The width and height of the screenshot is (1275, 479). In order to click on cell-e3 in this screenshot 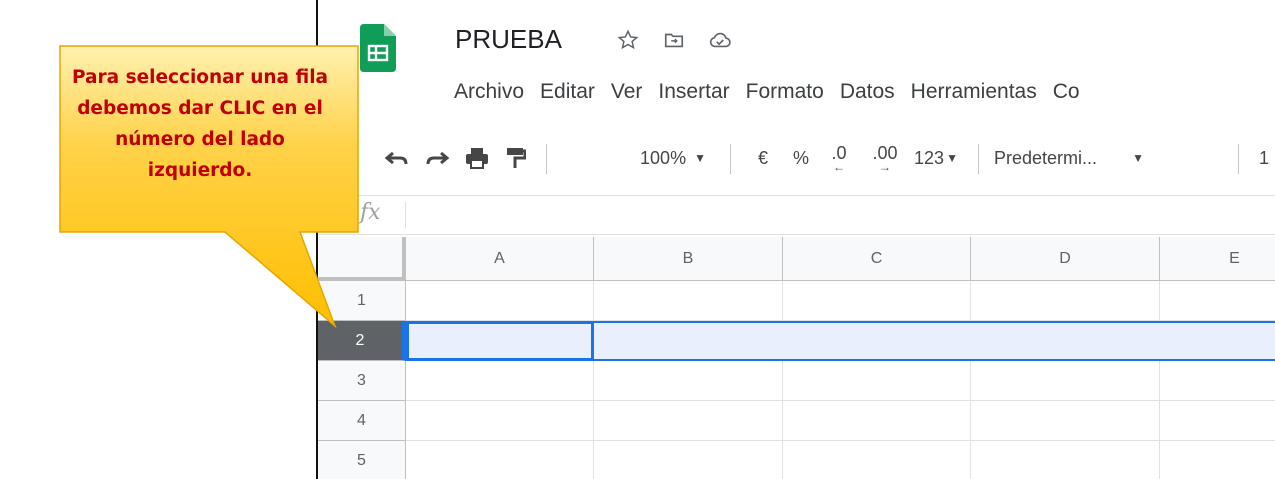, I will do `click(1217, 381)`.